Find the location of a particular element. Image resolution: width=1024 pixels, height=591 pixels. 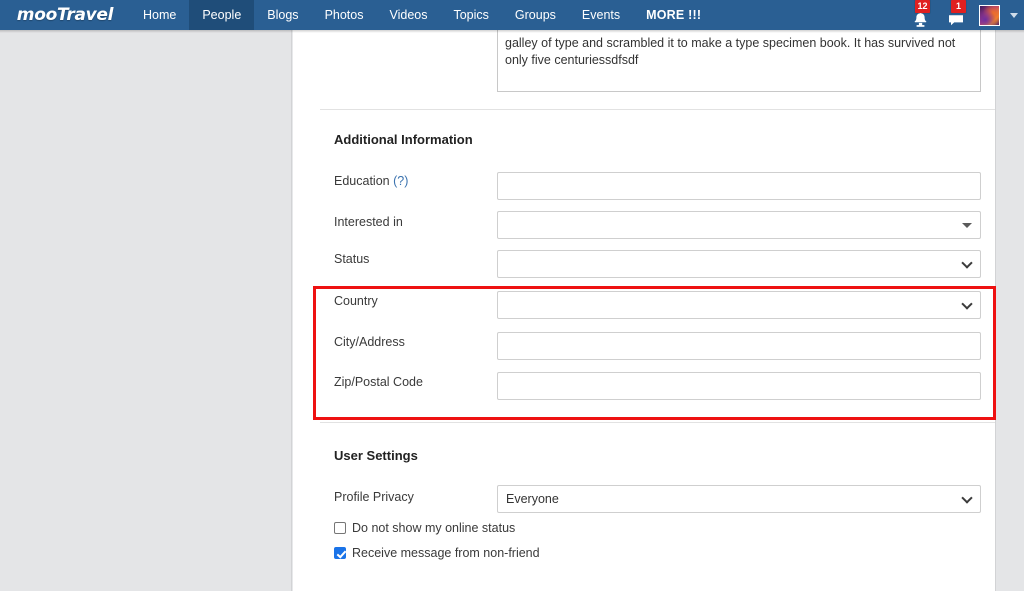

input-city-address is located at coordinates (739, 346).